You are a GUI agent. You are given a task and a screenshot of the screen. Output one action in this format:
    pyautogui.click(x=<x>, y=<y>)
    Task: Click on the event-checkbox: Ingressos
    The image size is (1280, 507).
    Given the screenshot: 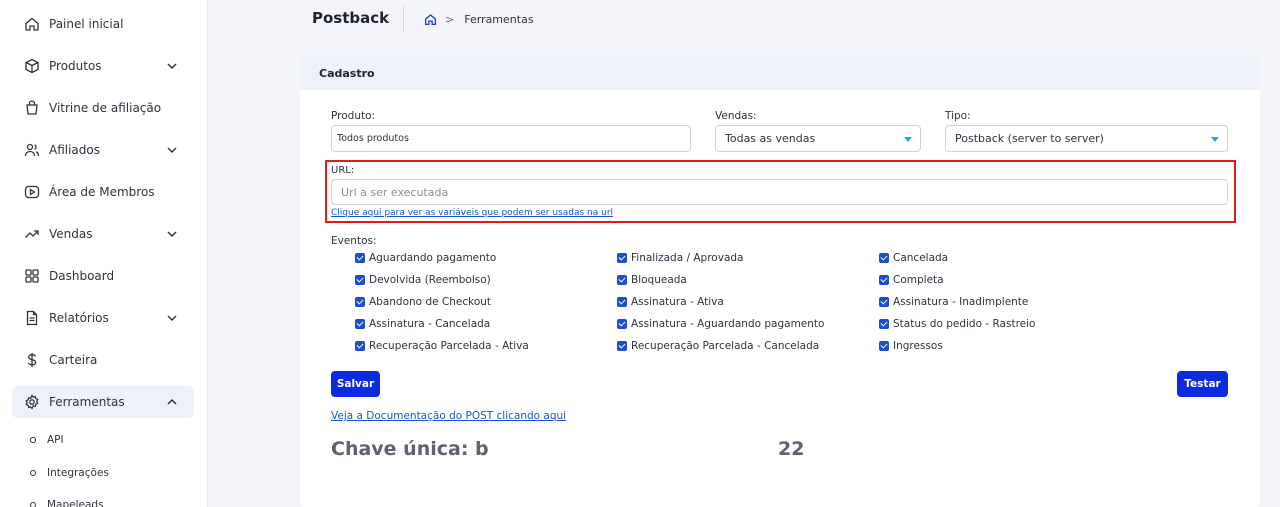 What is the action you would take?
    pyautogui.click(x=911, y=346)
    